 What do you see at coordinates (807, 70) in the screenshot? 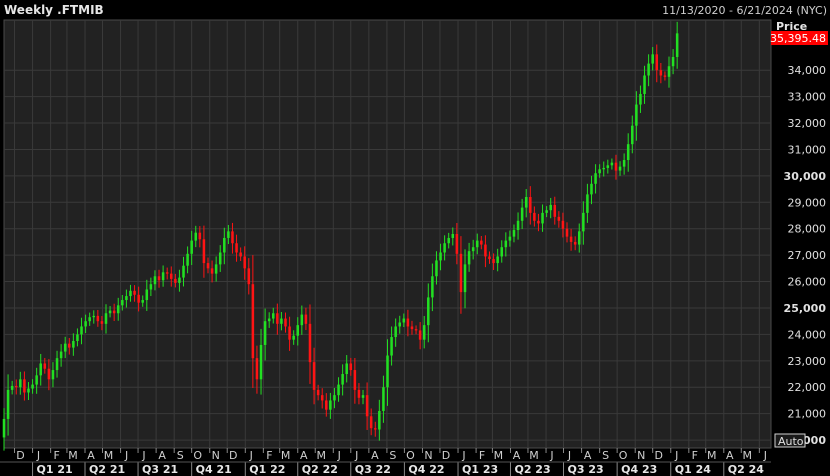
I see `y-tick-label: 34,000` at bounding box center [807, 70].